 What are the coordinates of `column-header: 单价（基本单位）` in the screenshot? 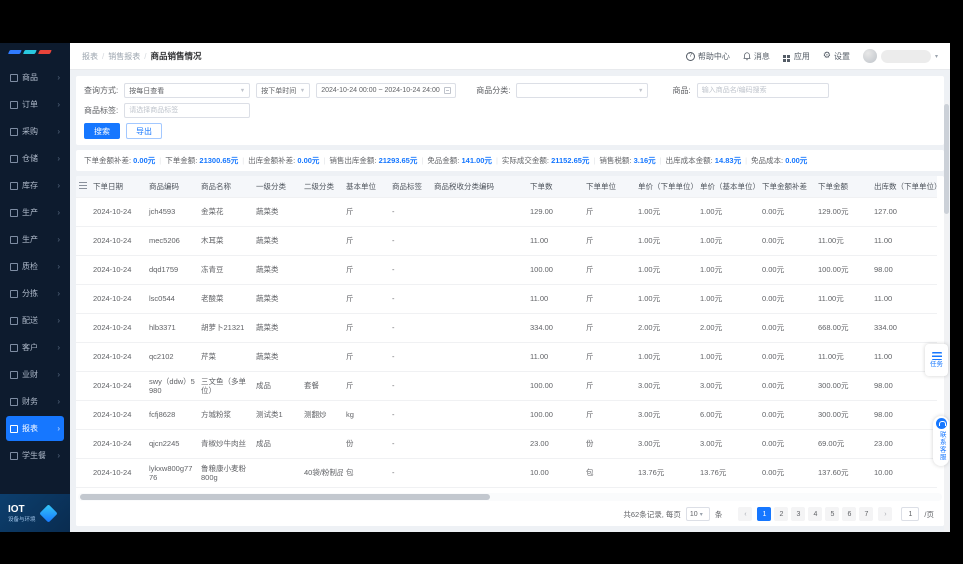 It's located at (728, 187).